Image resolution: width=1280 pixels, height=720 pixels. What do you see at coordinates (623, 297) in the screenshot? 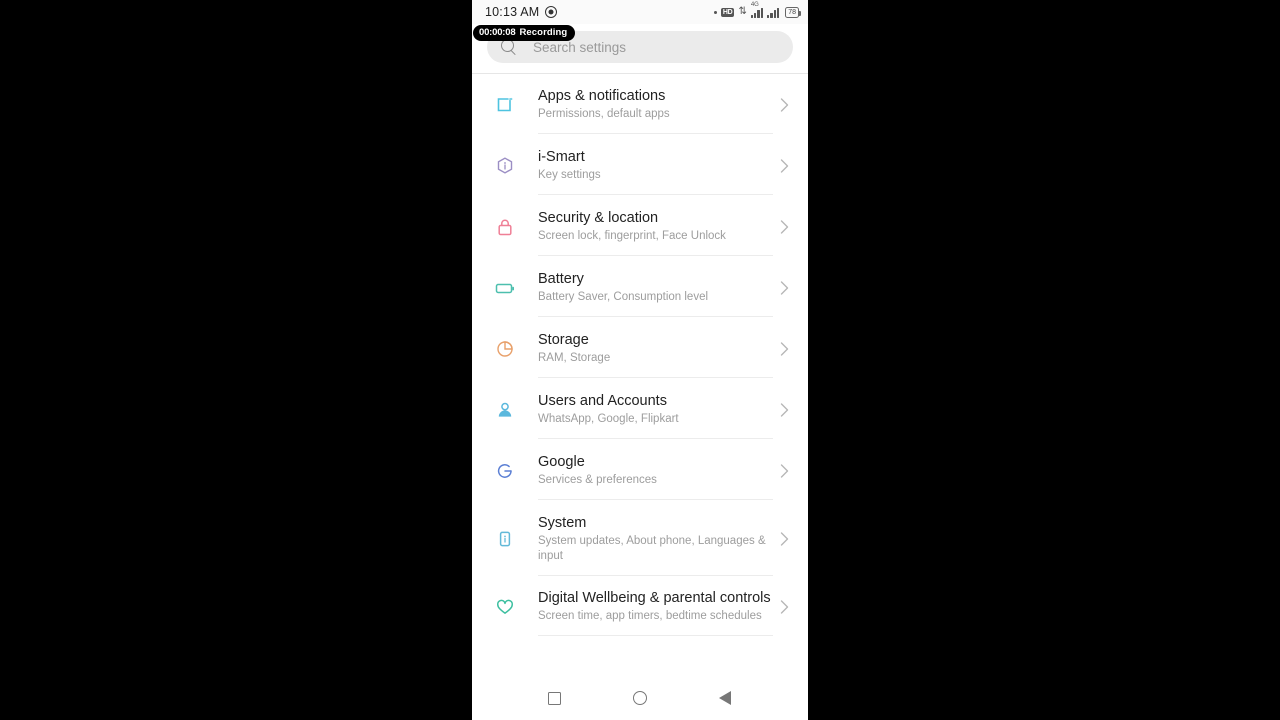
I see `settings-item-subtitle: Battery Saver, Consumption level` at bounding box center [623, 297].